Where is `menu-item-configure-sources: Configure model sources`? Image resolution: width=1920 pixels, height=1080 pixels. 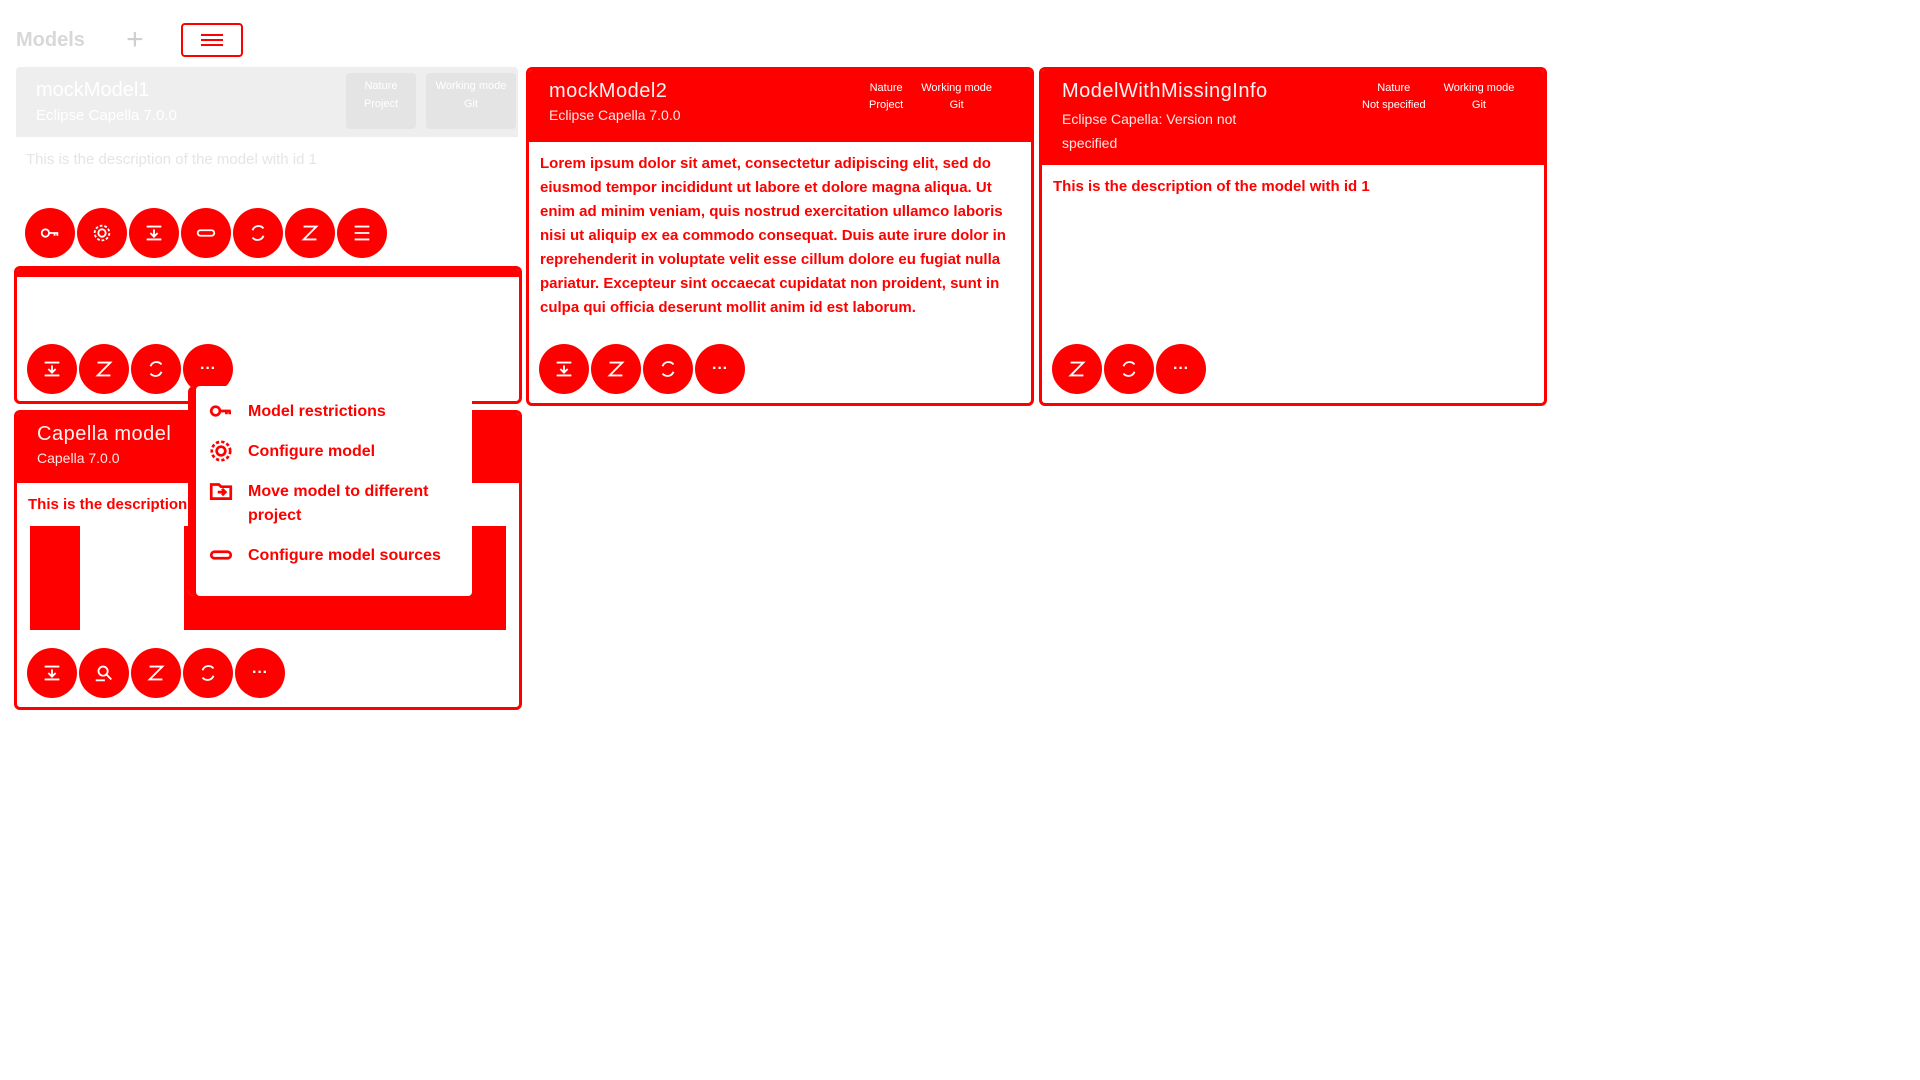
menu-item-configure-sources: Configure model sources is located at coordinates (334, 556).